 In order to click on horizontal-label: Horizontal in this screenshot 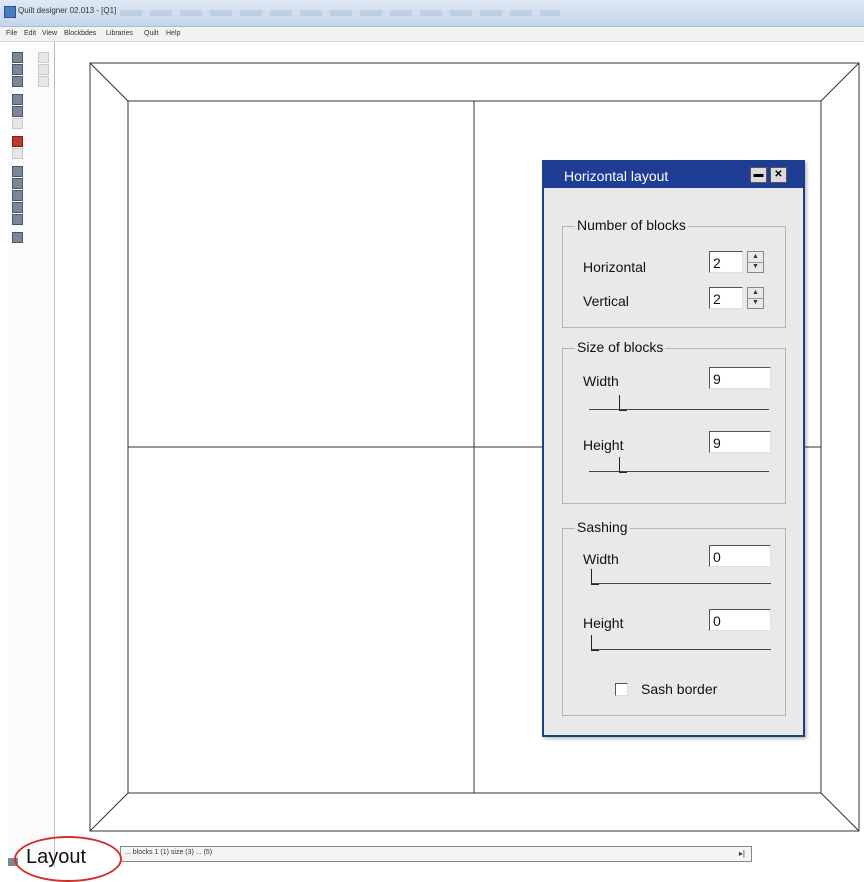, I will do `click(615, 267)`.